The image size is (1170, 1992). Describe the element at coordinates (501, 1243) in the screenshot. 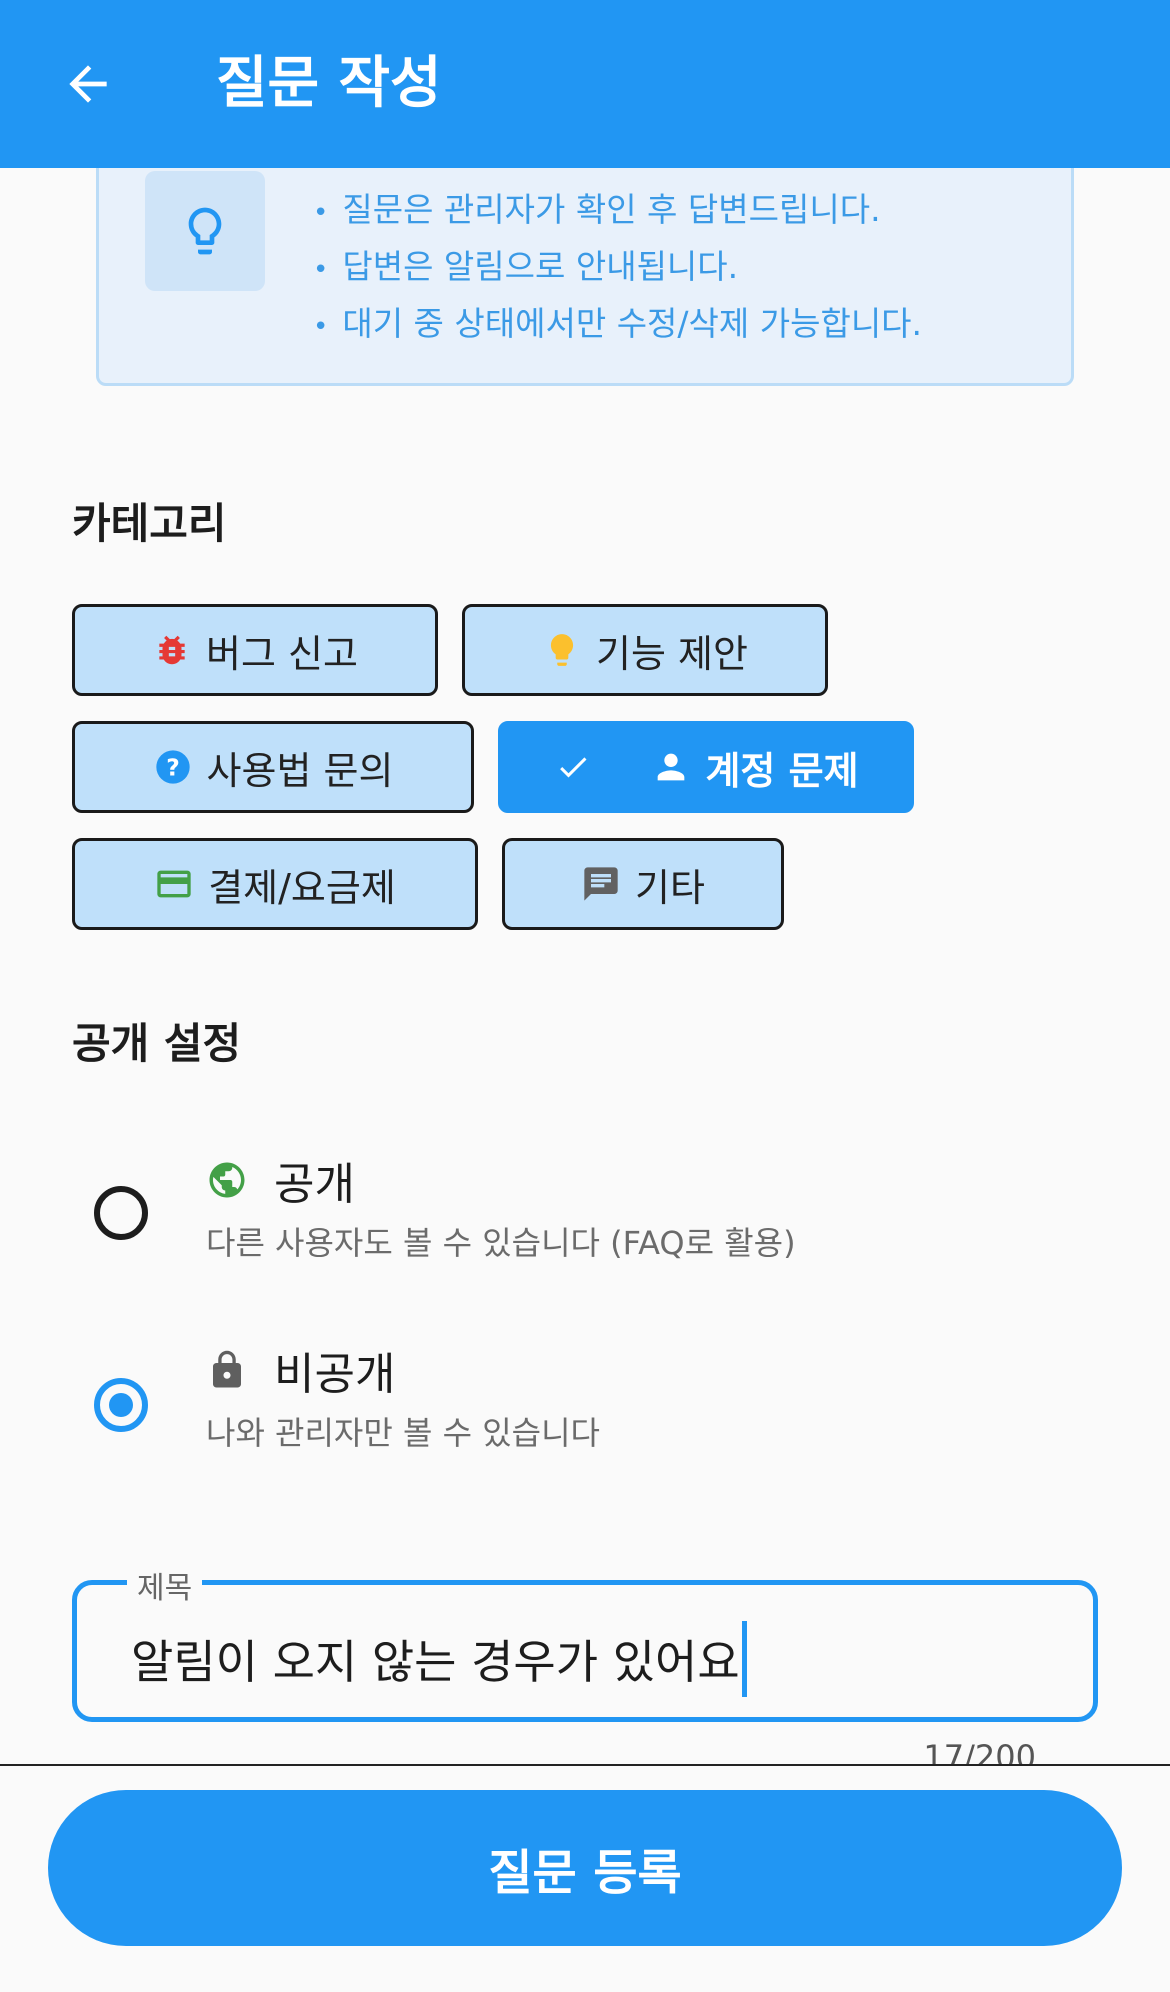

I see `radio-subtitle: 다른 사용자도 볼 수 있습니다 (FAQ로 활용)` at that location.